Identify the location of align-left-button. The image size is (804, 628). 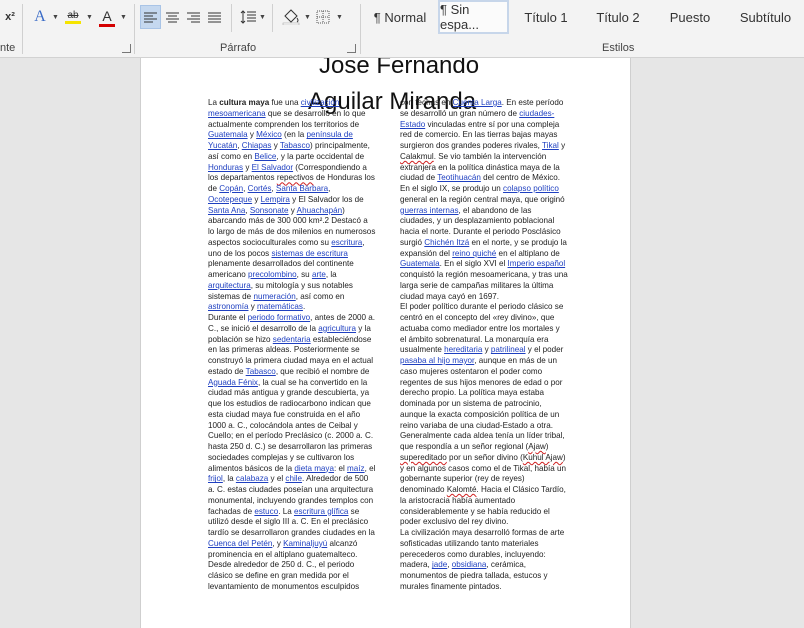
(150, 17).